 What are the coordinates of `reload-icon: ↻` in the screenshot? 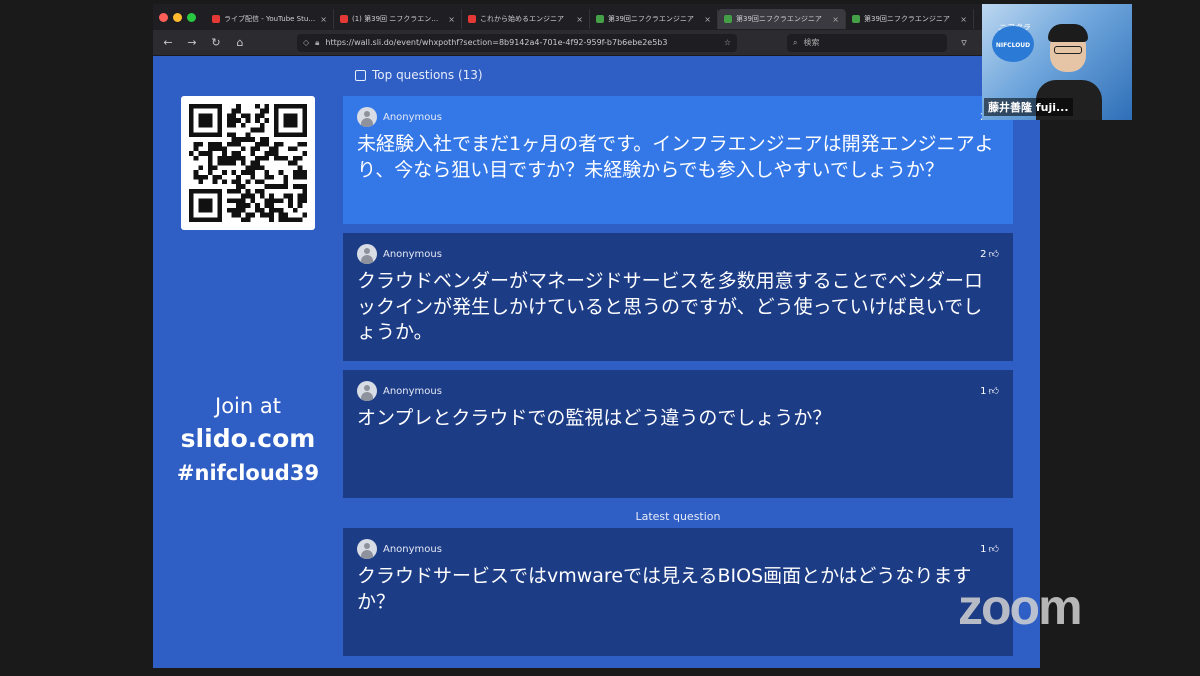 It's located at (216, 42).